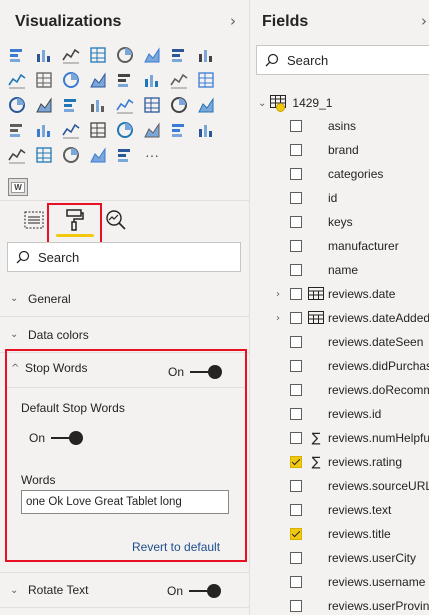 The width and height of the screenshot is (429, 615). Describe the element at coordinates (125, 80) in the screenshot. I see `waterfall-chart-icon` at that location.